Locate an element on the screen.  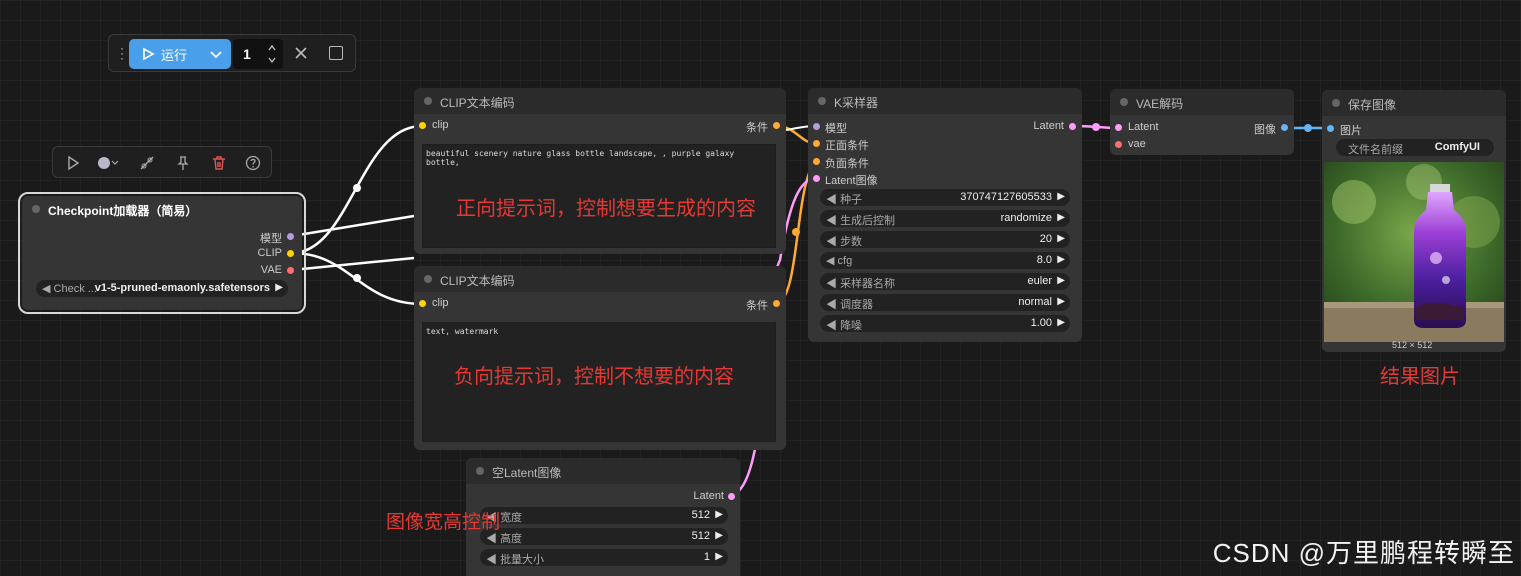
input-label-clip: clip is located at coordinates (440, 125).